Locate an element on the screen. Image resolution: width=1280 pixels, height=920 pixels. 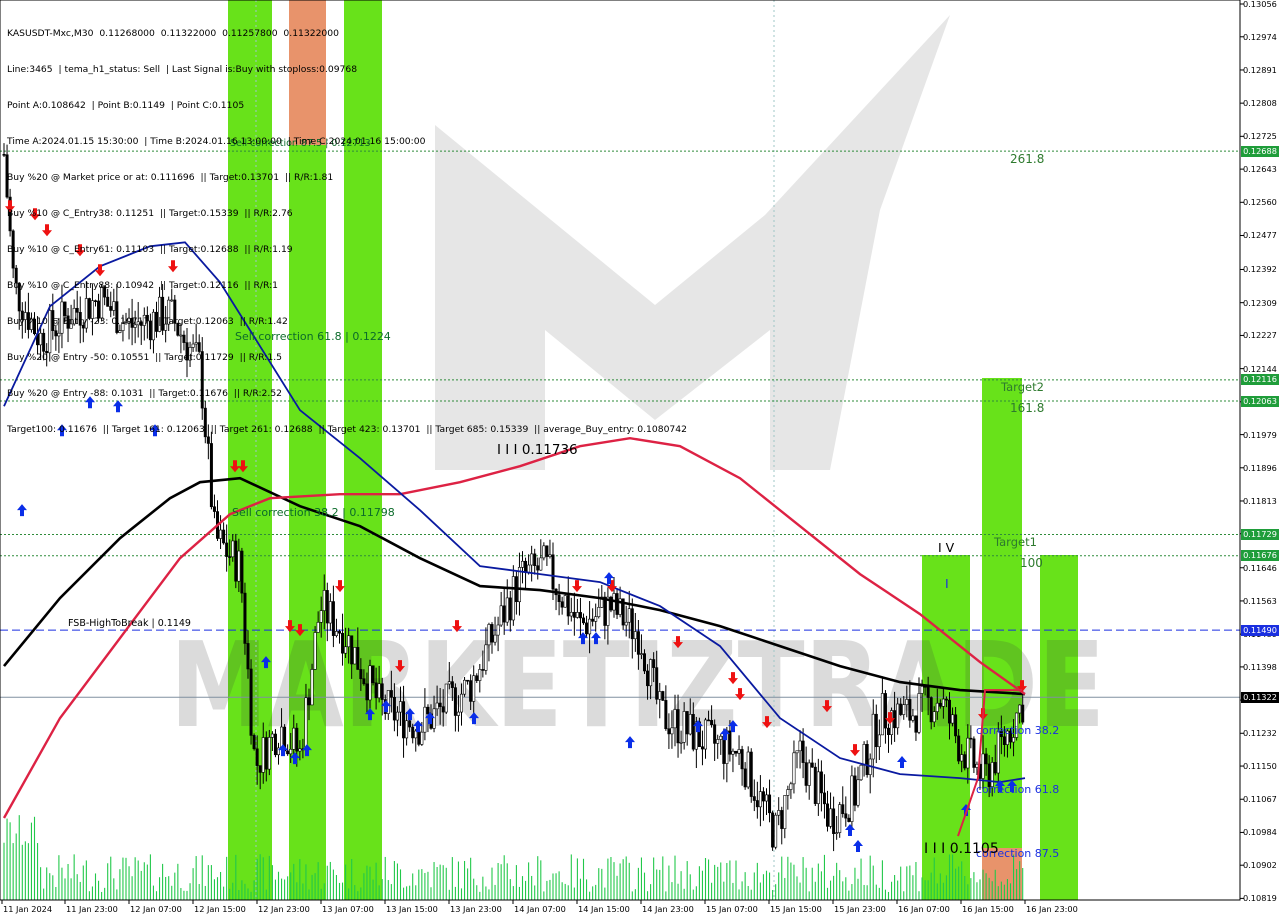
target-161-label: 161.8 is located at coordinates (1027, 408).